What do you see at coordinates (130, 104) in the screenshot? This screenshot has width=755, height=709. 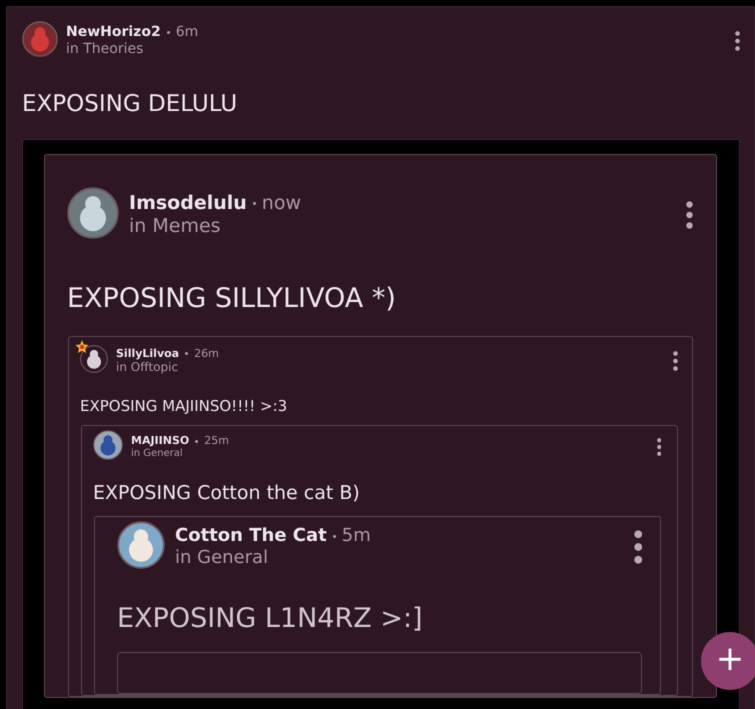 I see `post-title: EXPOSING DELULU` at bounding box center [130, 104].